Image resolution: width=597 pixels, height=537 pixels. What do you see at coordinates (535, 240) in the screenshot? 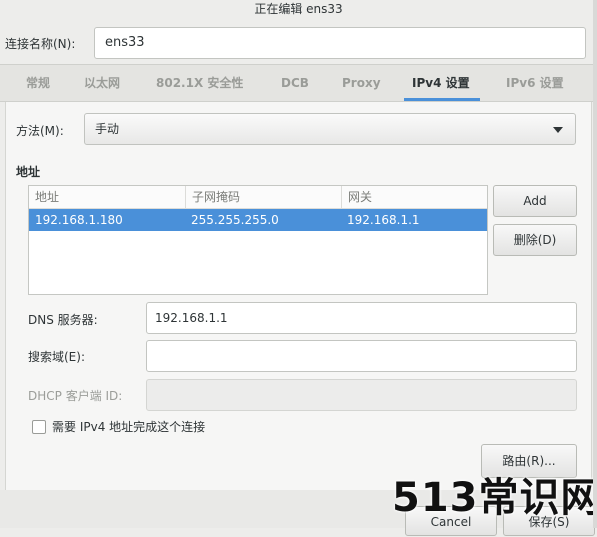
I see `delete-address-button: 删除(D)` at bounding box center [535, 240].